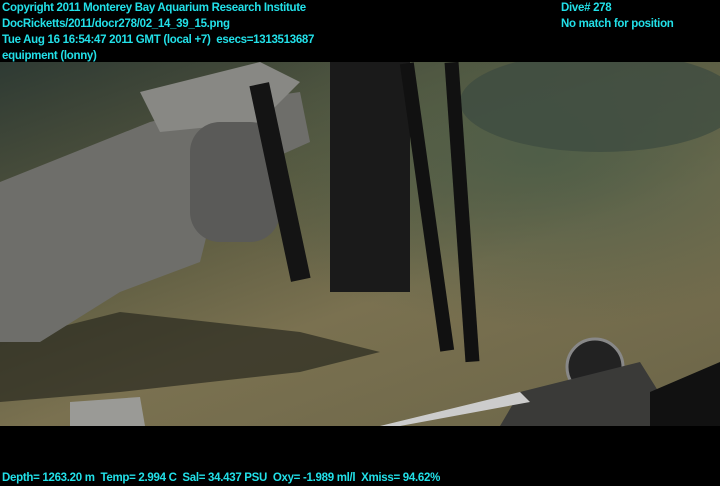  I want to click on dive-number: Dive# 278, so click(586, 8).